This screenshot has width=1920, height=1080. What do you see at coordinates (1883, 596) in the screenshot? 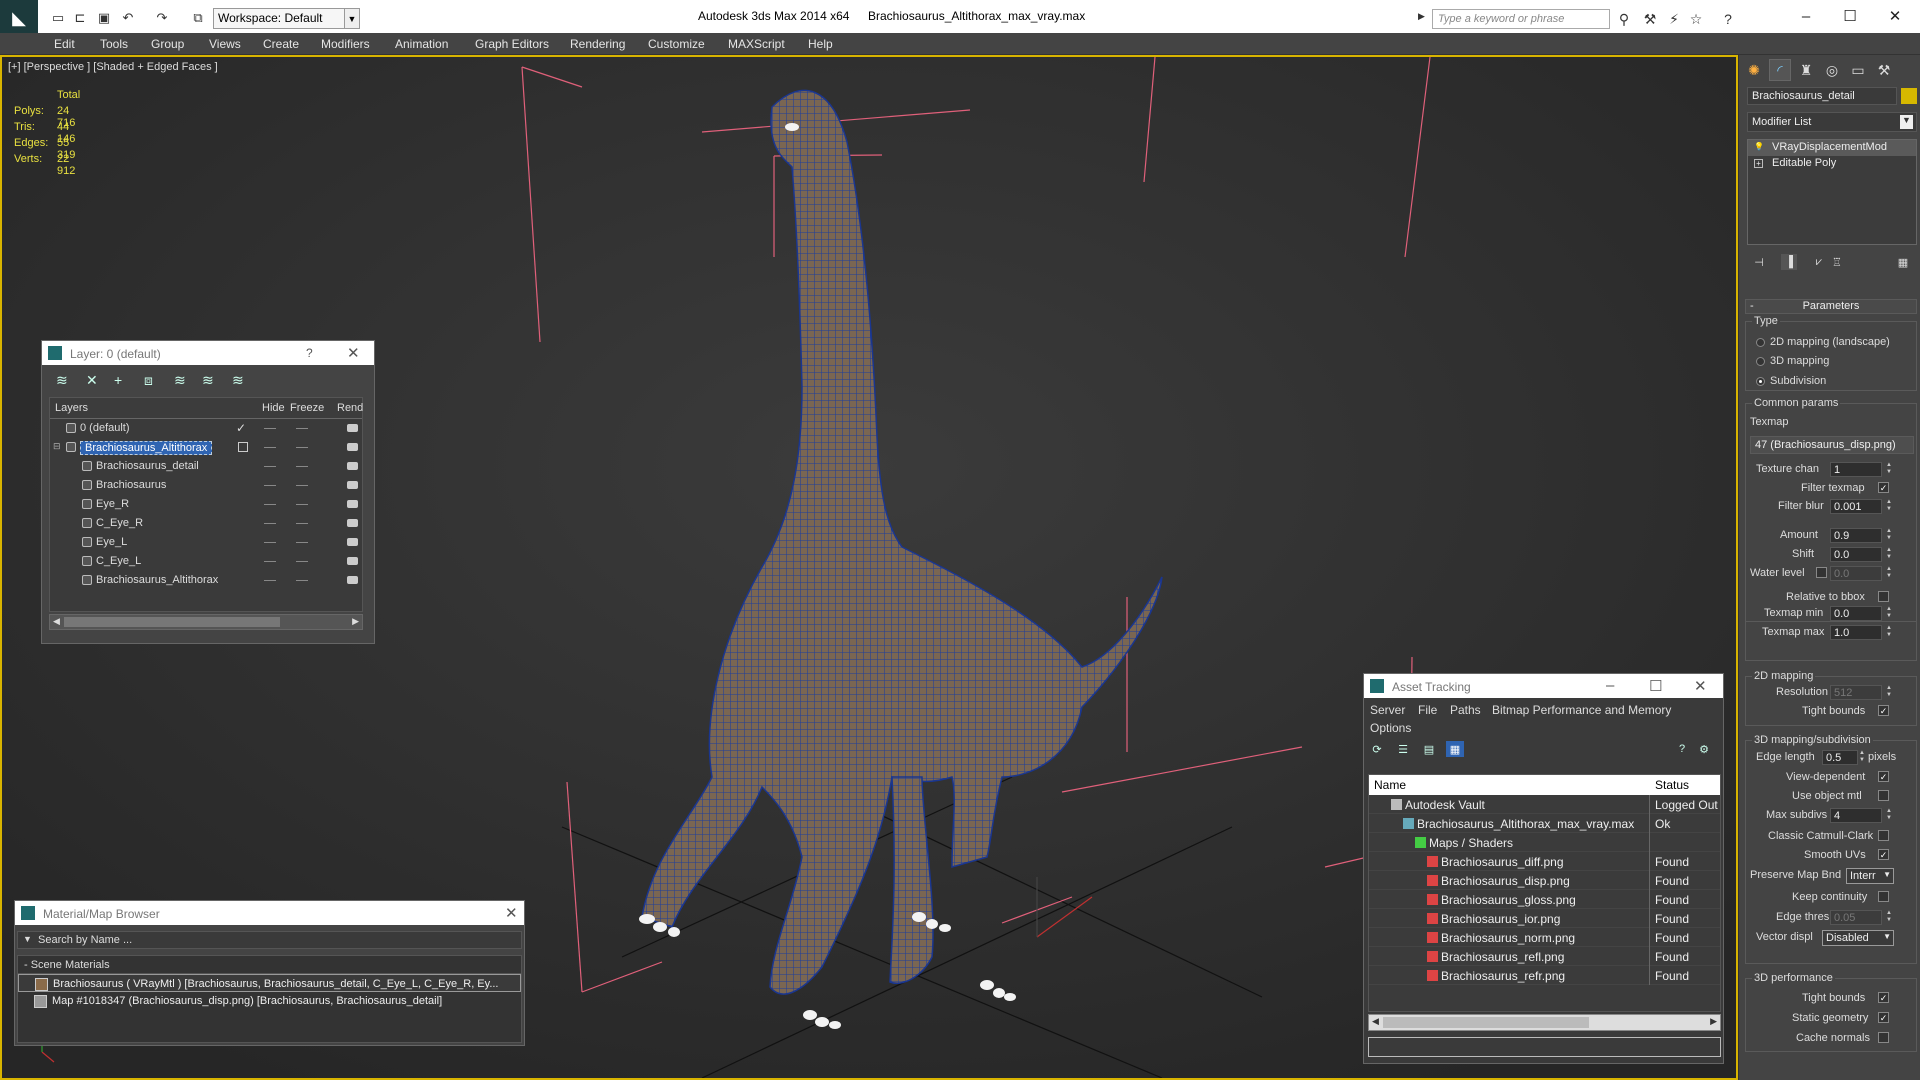
I see `relative-bbox-checkbox` at bounding box center [1883, 596].